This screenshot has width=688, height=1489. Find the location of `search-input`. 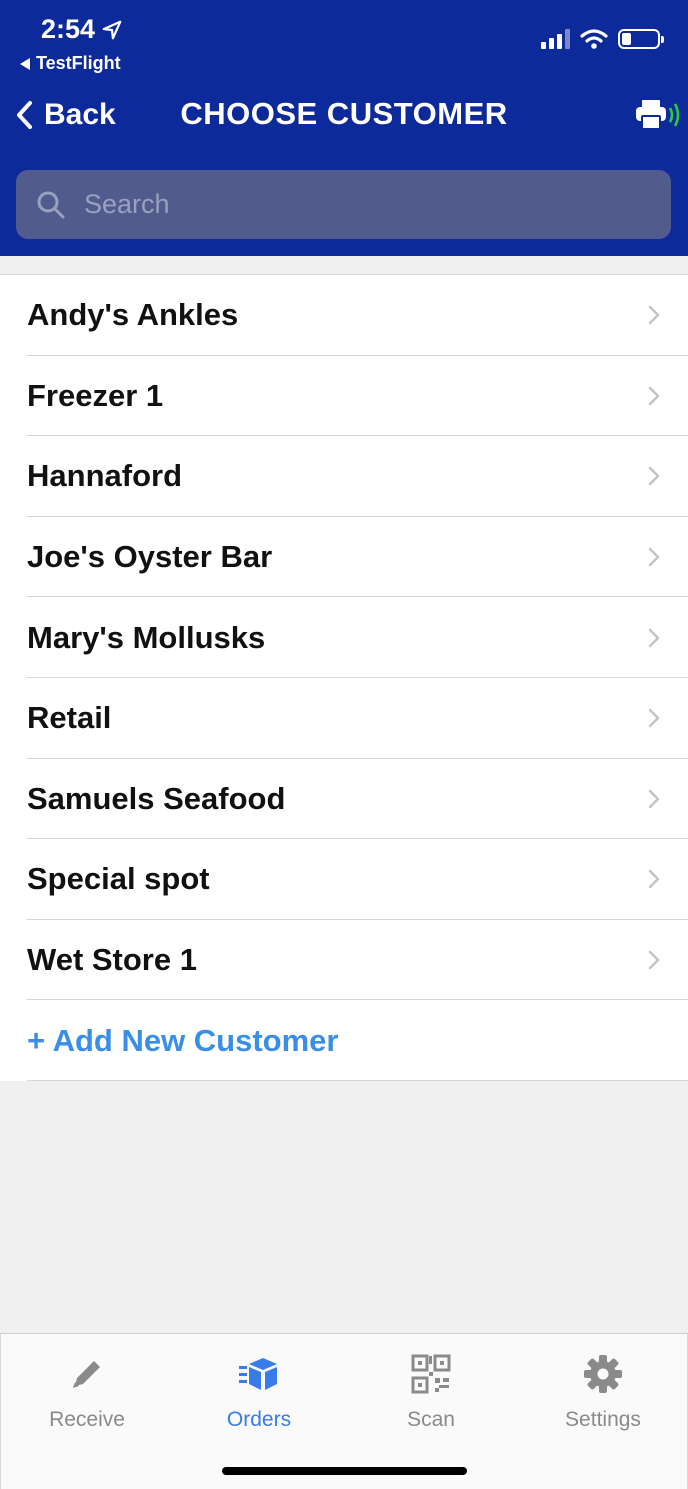

search-input is located at coordinates (364, 204).